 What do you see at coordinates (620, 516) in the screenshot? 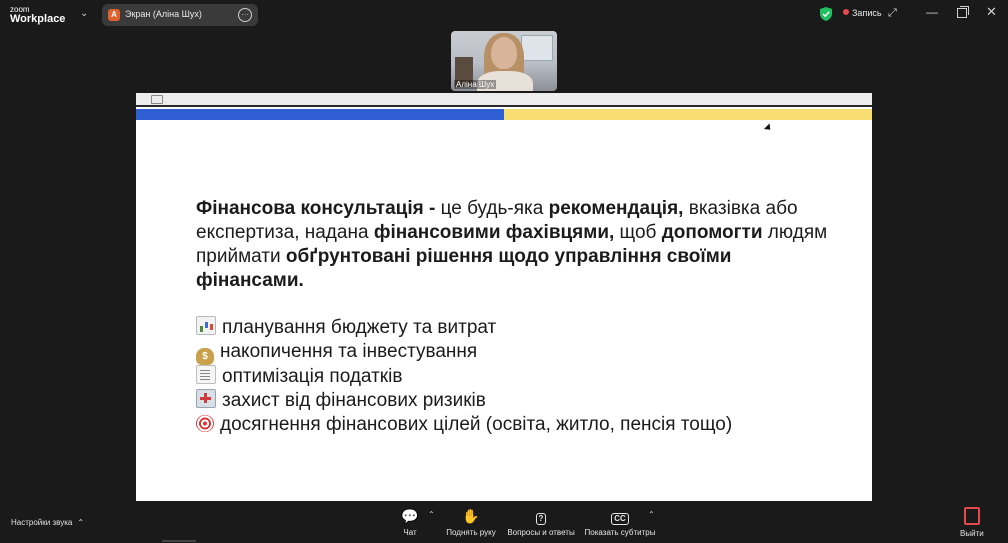
I see `captions-icon: CC` at bounding box center [620, 516].